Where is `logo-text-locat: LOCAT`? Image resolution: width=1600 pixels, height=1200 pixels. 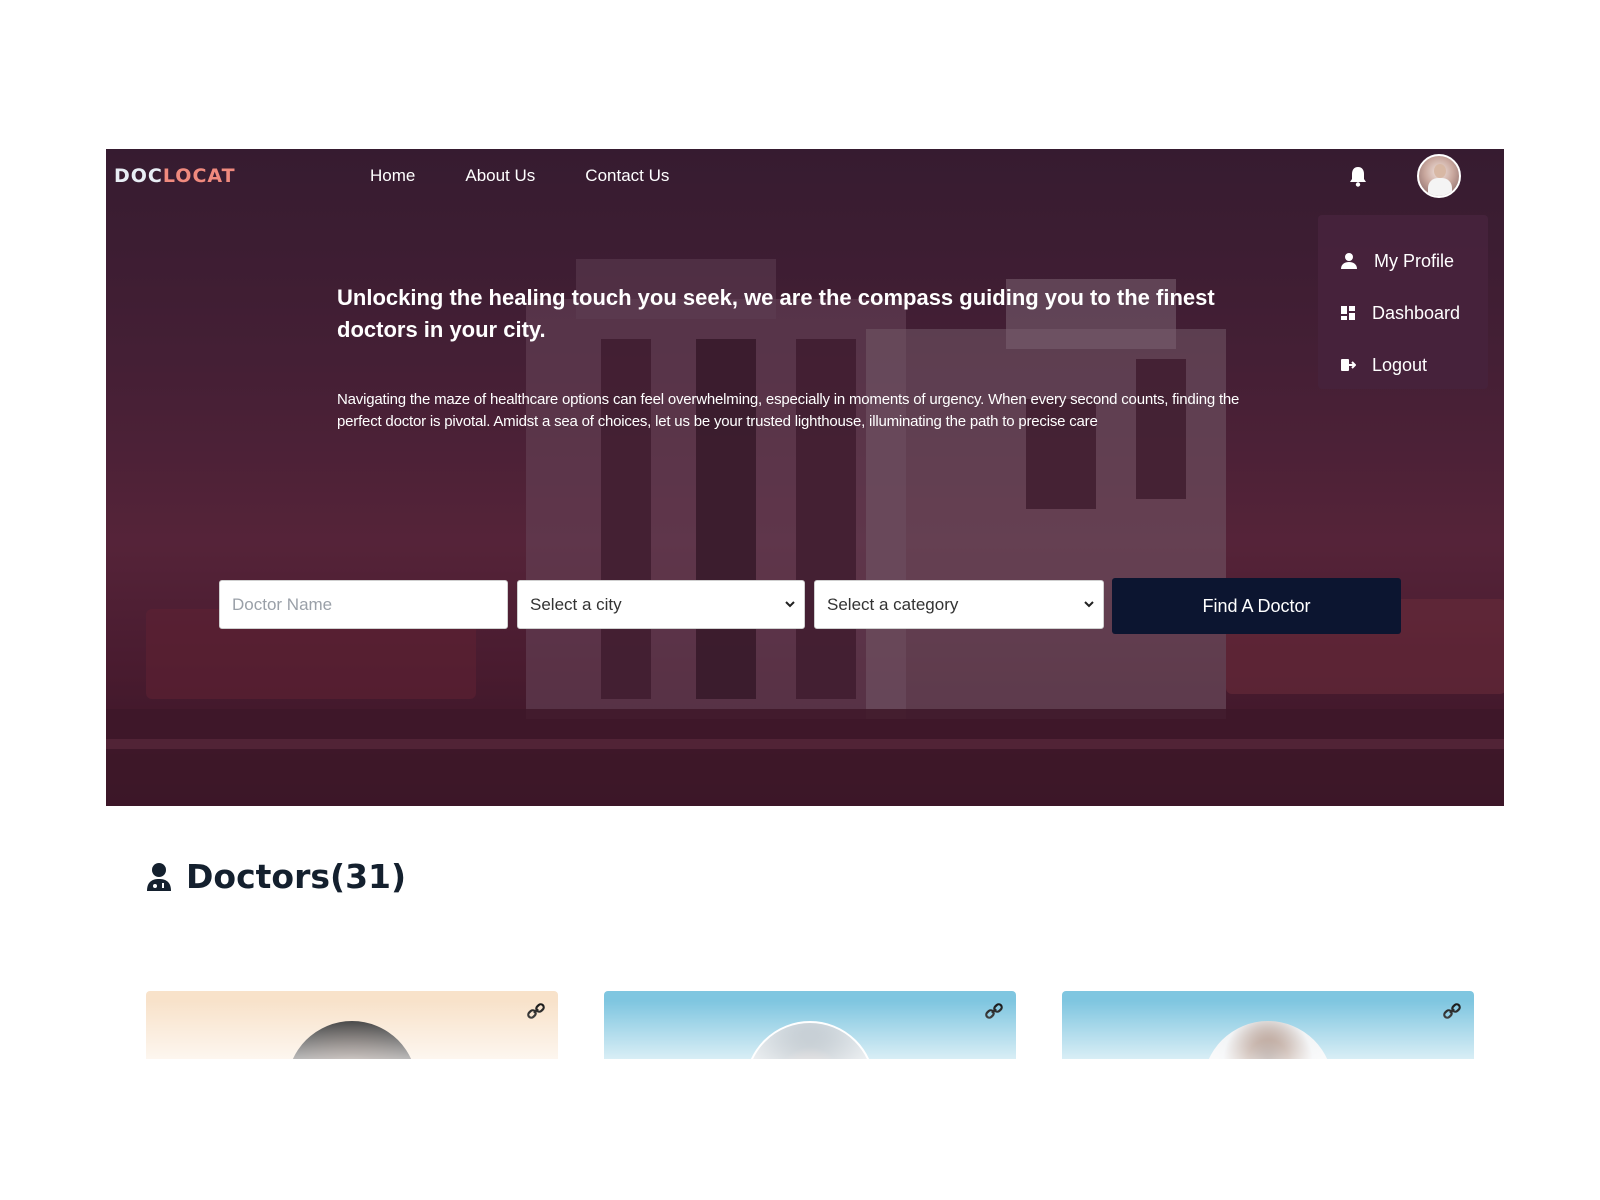
logo-text-locat: LOCAT is located at coordinates (199, 176).